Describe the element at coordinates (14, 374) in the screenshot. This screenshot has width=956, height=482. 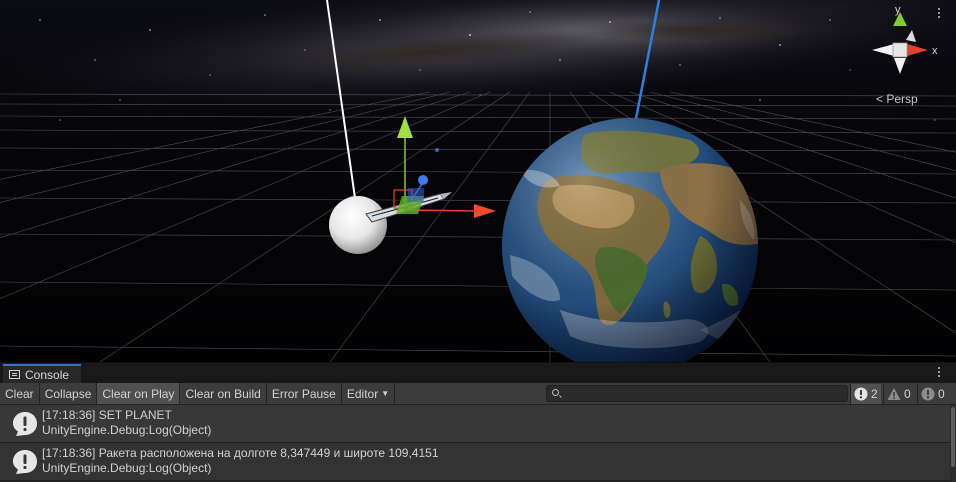
I see `console-tab-icon` at that location.